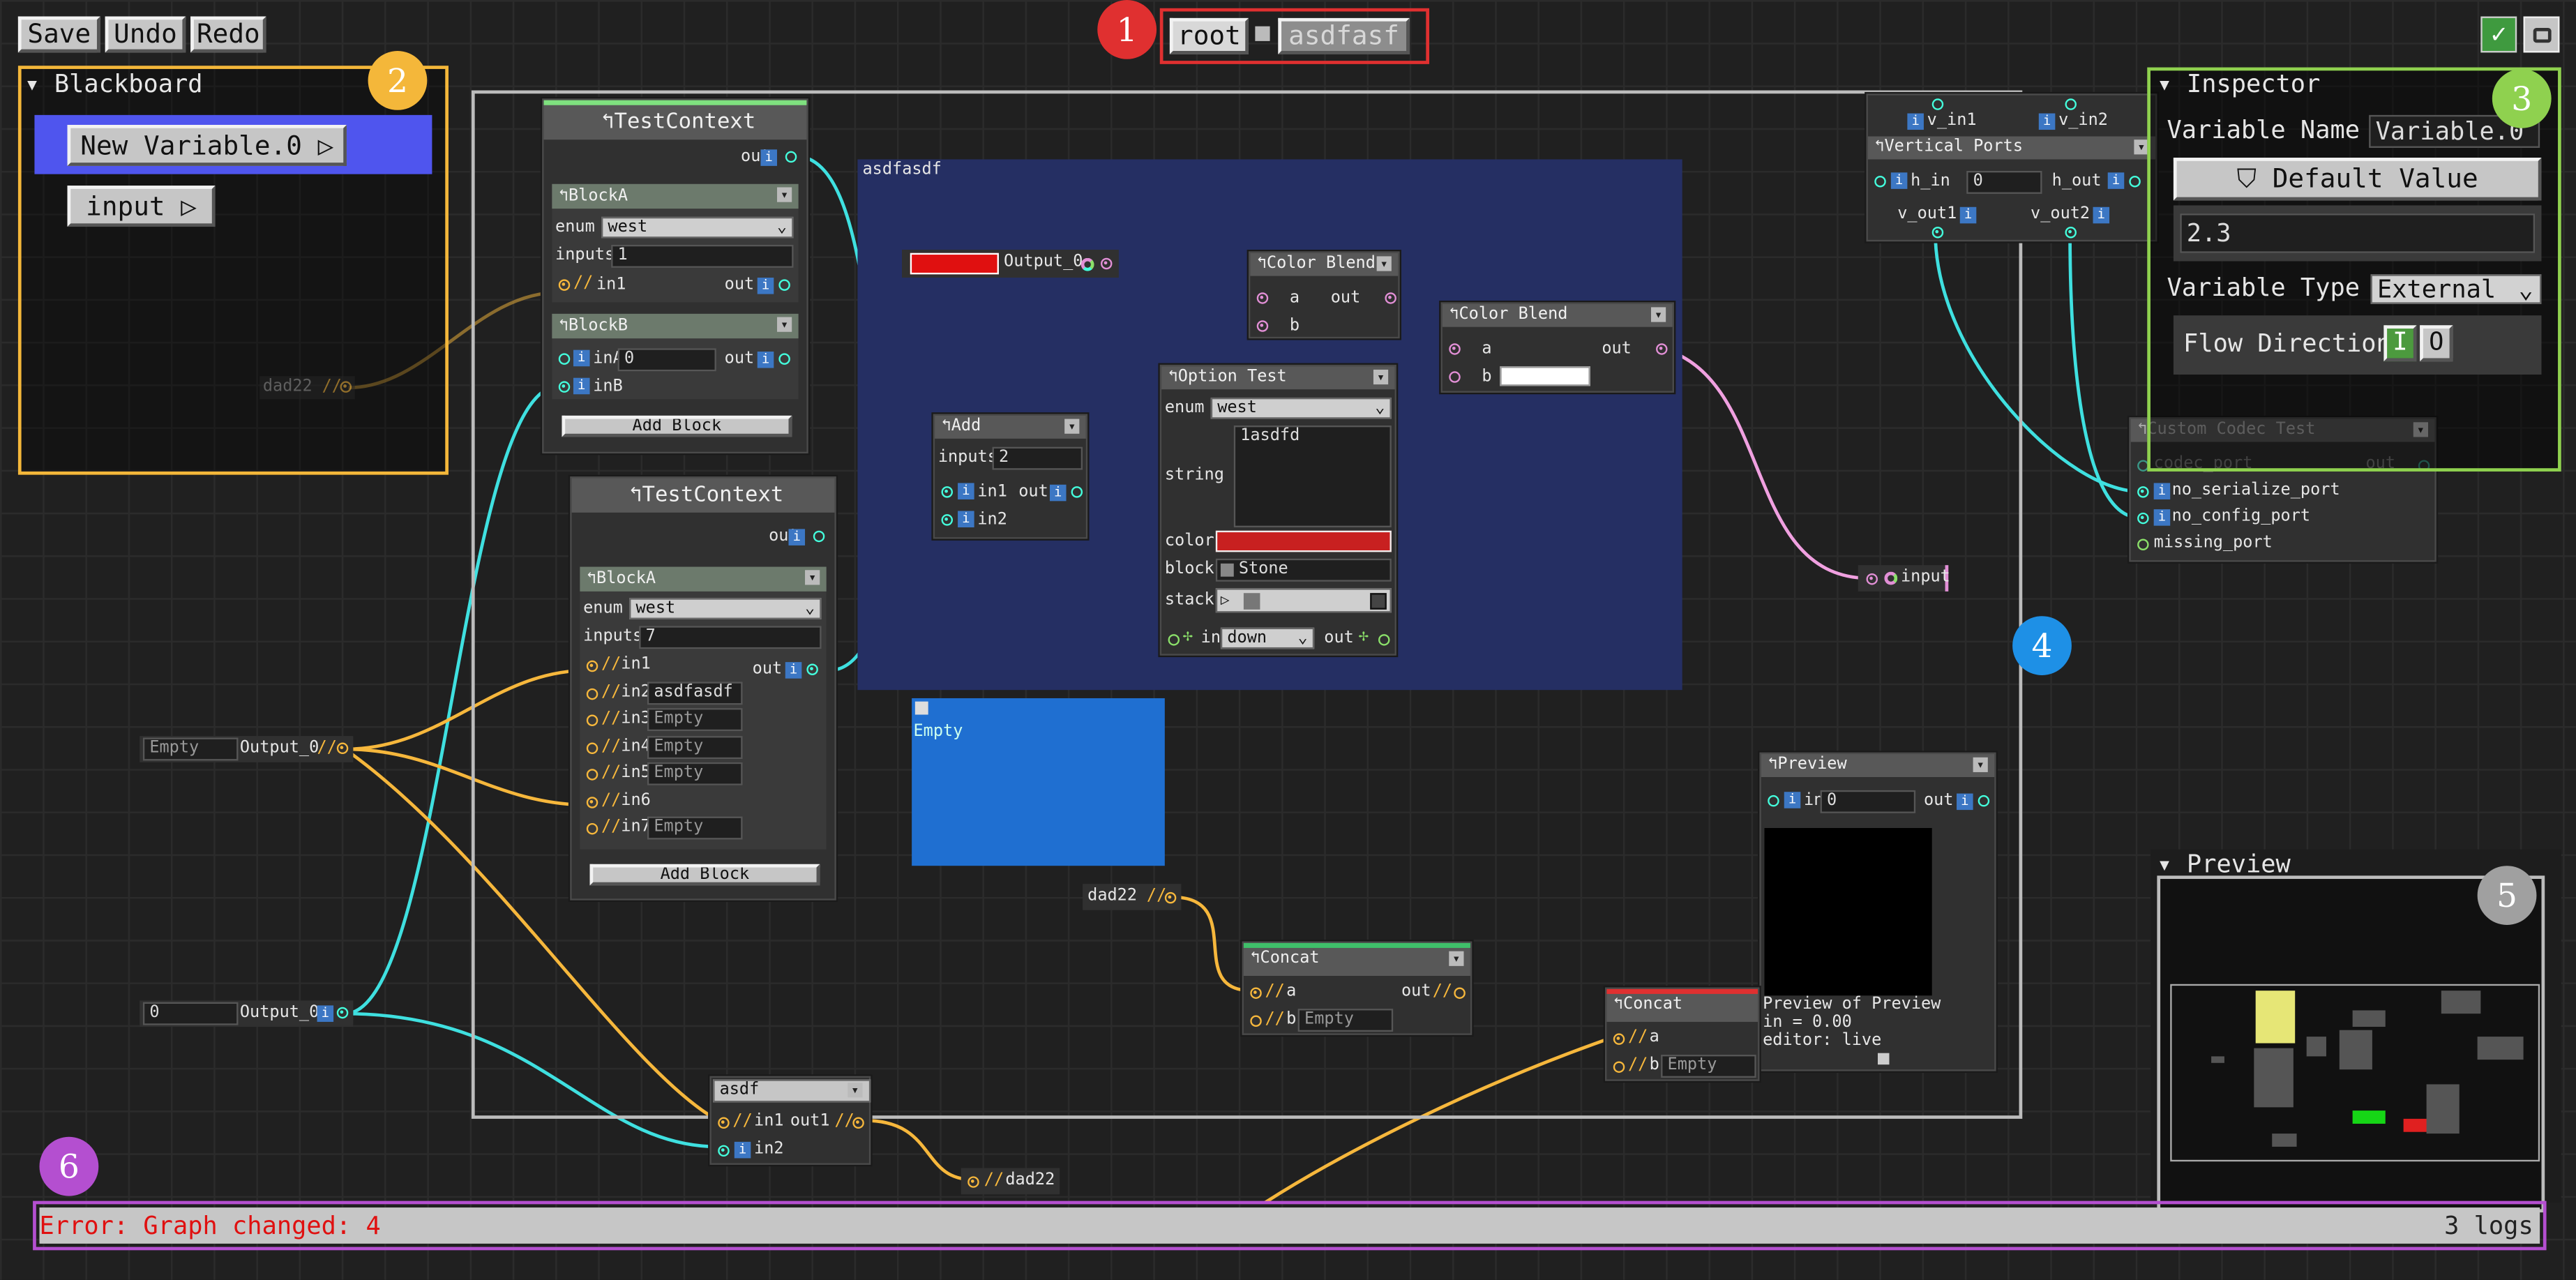  I want to click on port-v_in1, so click(1937, 104).